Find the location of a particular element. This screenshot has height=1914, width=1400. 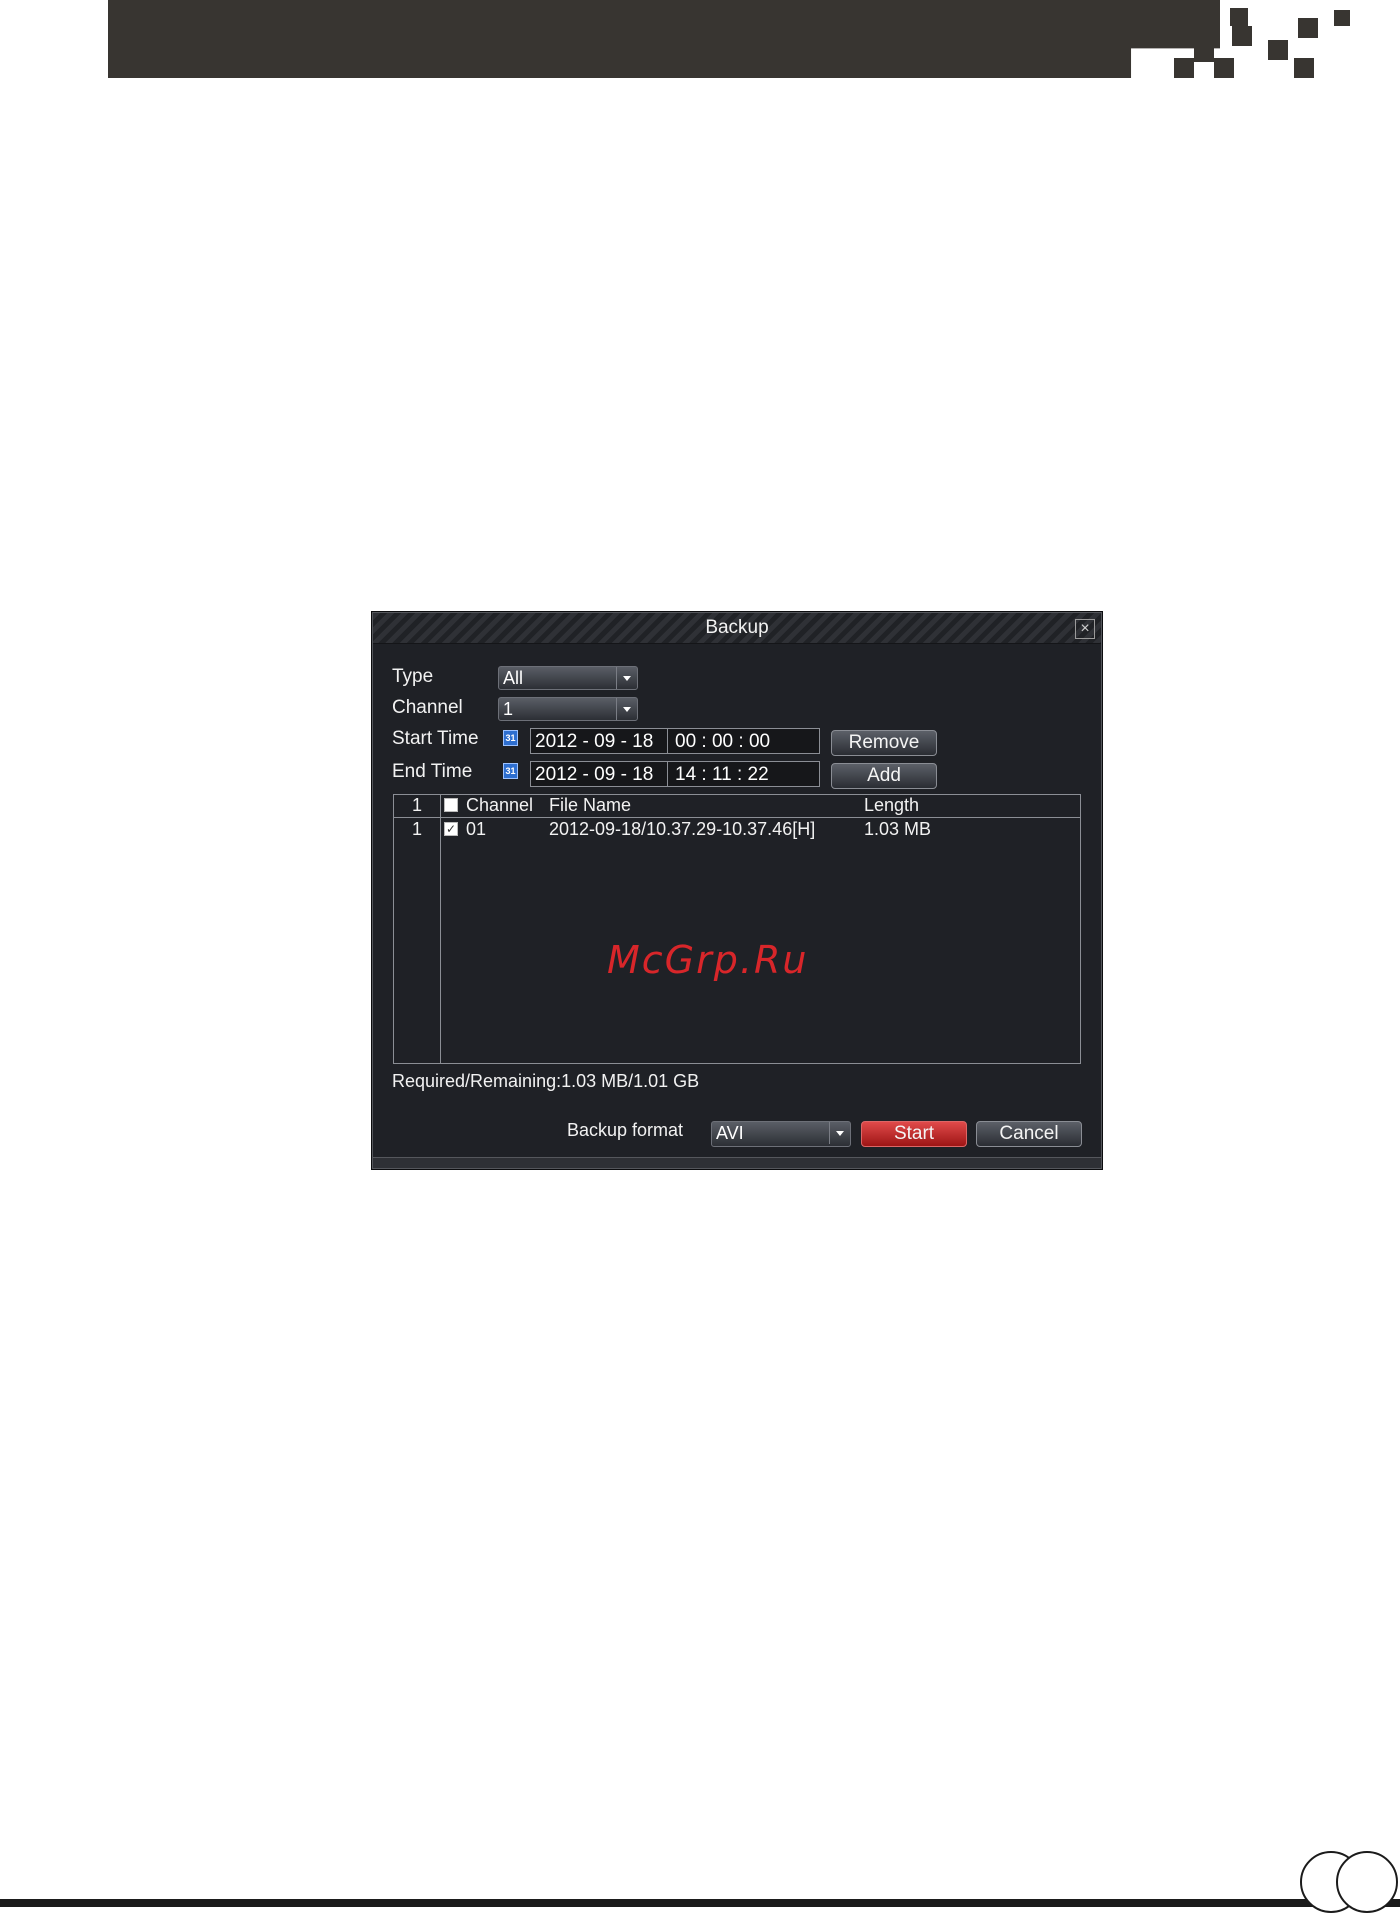

header-filename: File Name is located at coordinates (590, 805).